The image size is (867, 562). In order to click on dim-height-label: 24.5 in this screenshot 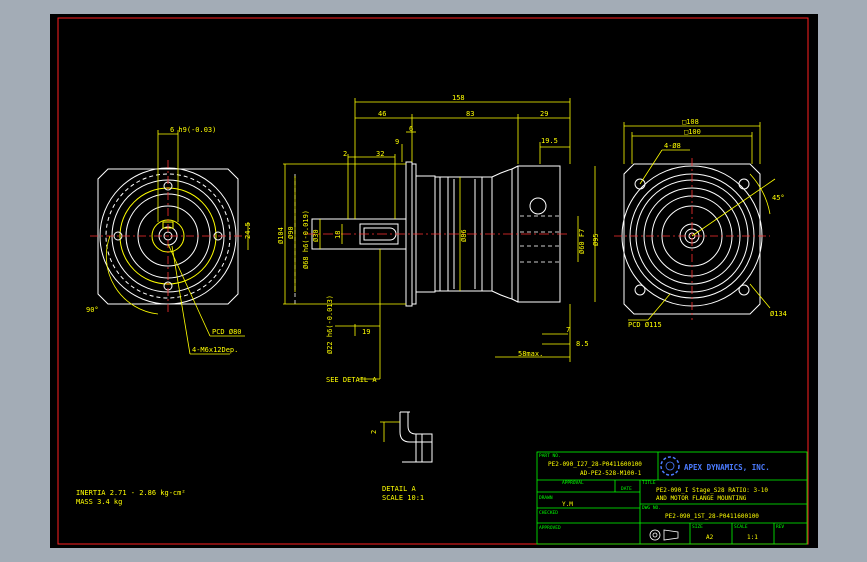, I will do `click(248, 230)`.